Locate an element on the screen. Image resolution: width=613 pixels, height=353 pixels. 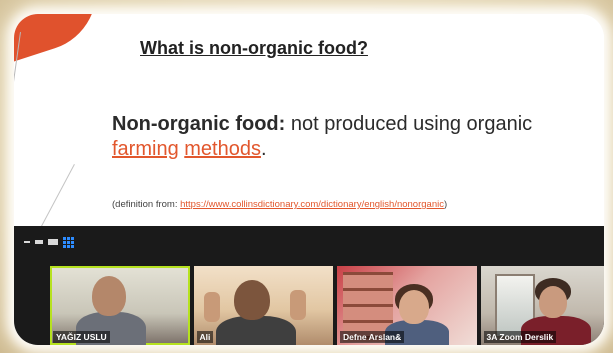
definition-body: not produced using organic is located at coordinates (409, 124).